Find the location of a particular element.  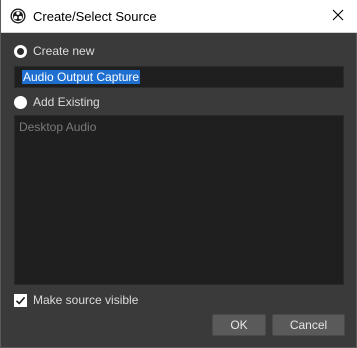

make-visible-label: Make source visible is located at coordinates (86, 300).